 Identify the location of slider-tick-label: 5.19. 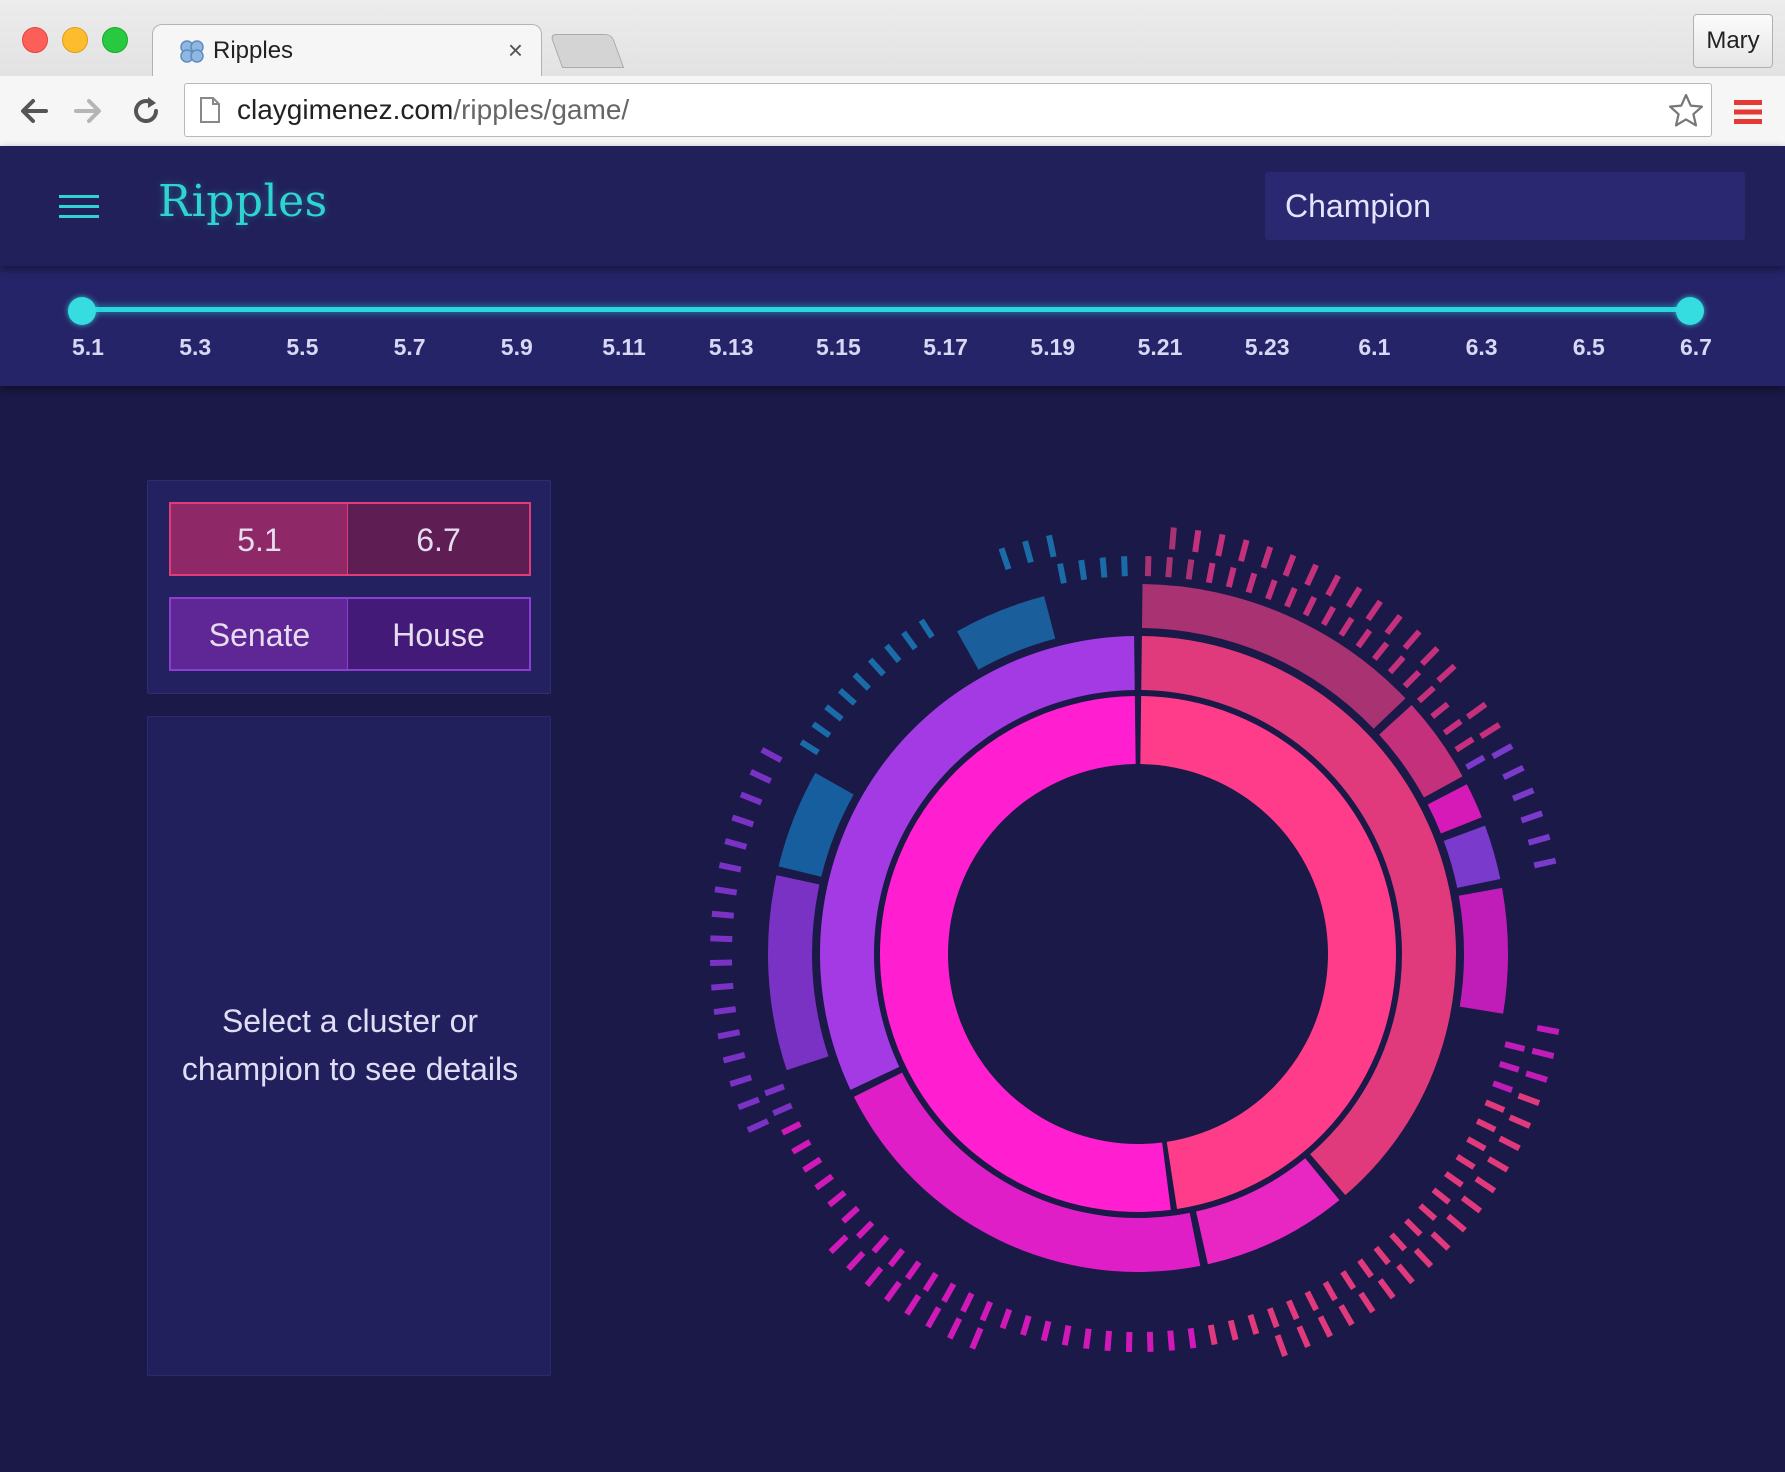
(1053, 347).